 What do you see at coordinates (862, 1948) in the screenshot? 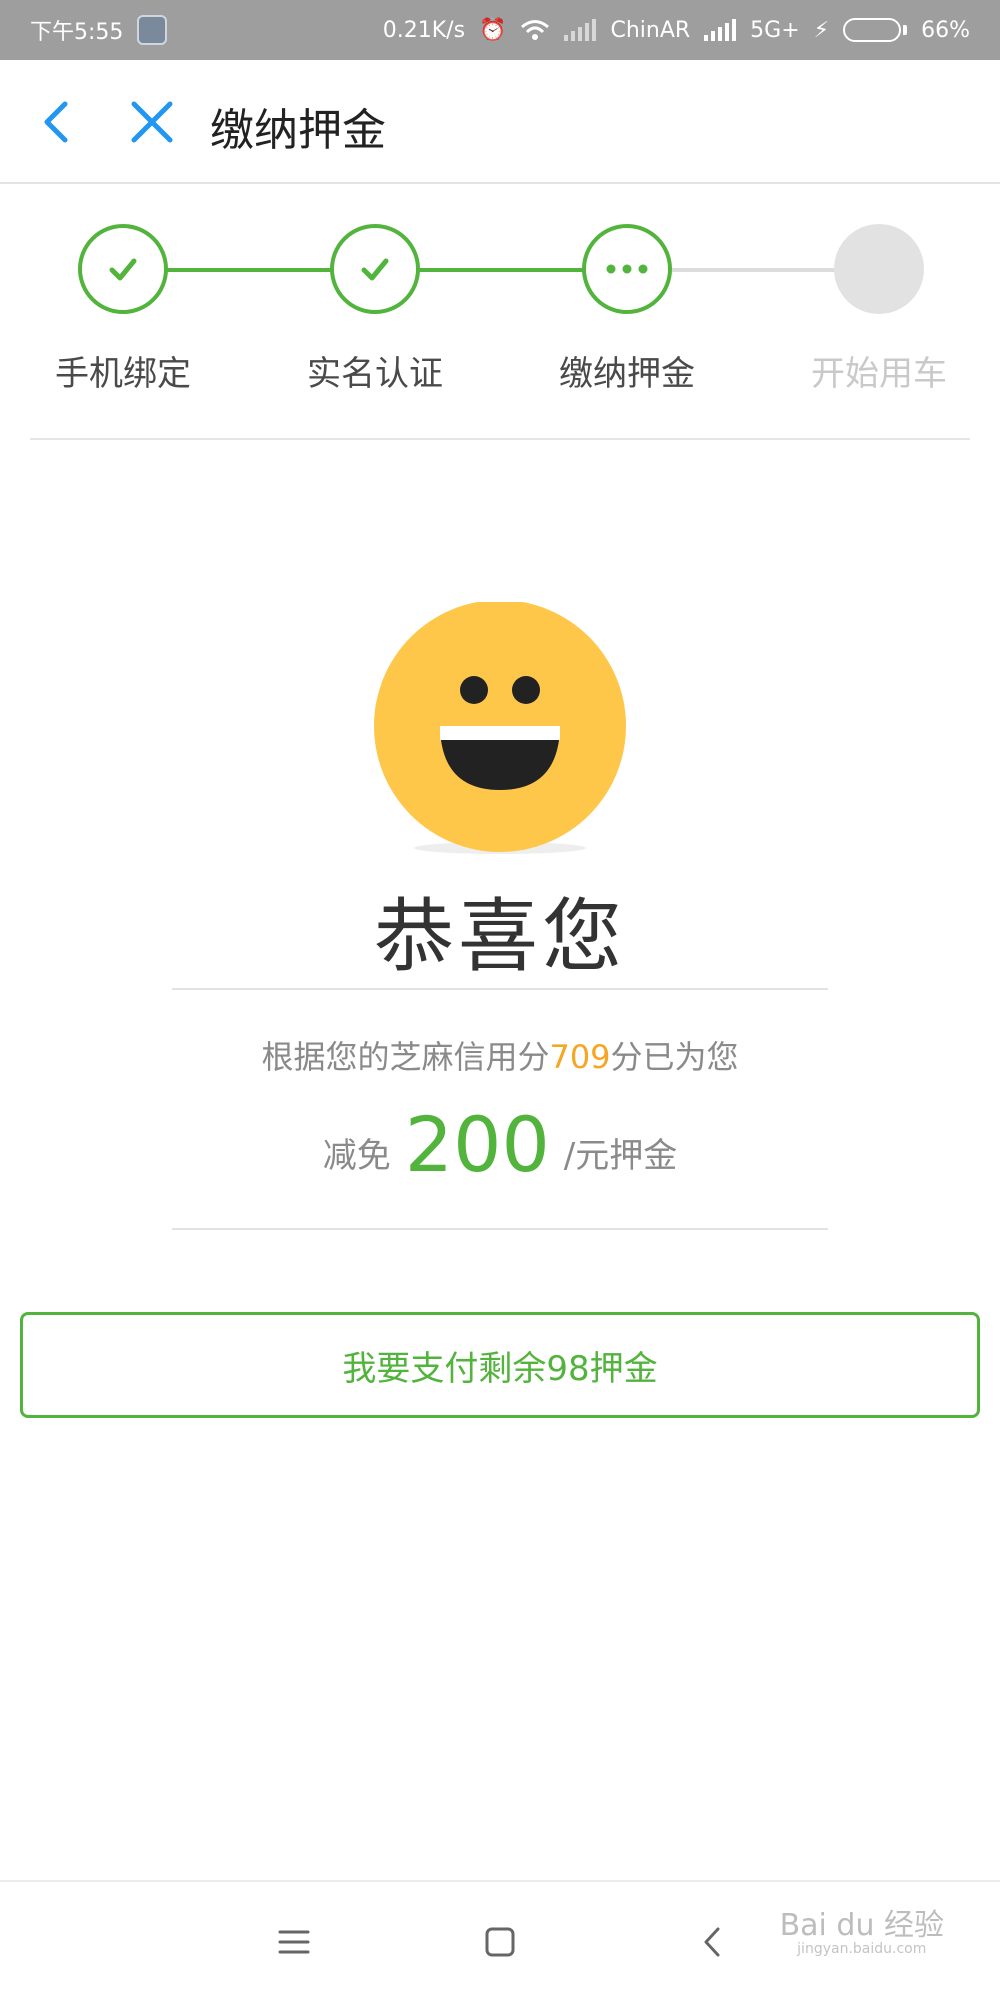
I see `watermark-sub: jingyan.baidu.com` at bounding box center [862, 1948].